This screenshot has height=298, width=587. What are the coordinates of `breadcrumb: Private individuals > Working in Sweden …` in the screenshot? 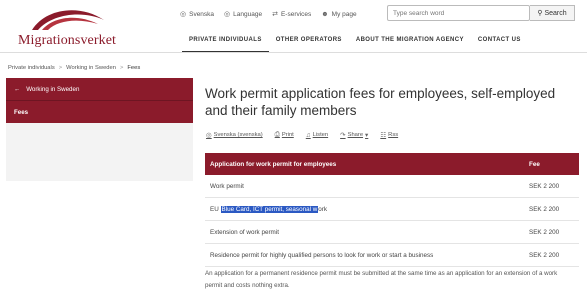 It's located at (74, 68).